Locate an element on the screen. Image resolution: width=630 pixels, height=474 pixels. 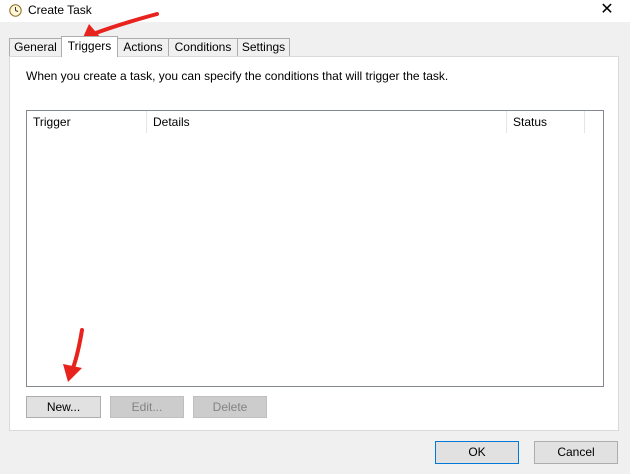
close-button: ✕ is located at coordinates (607, 11).